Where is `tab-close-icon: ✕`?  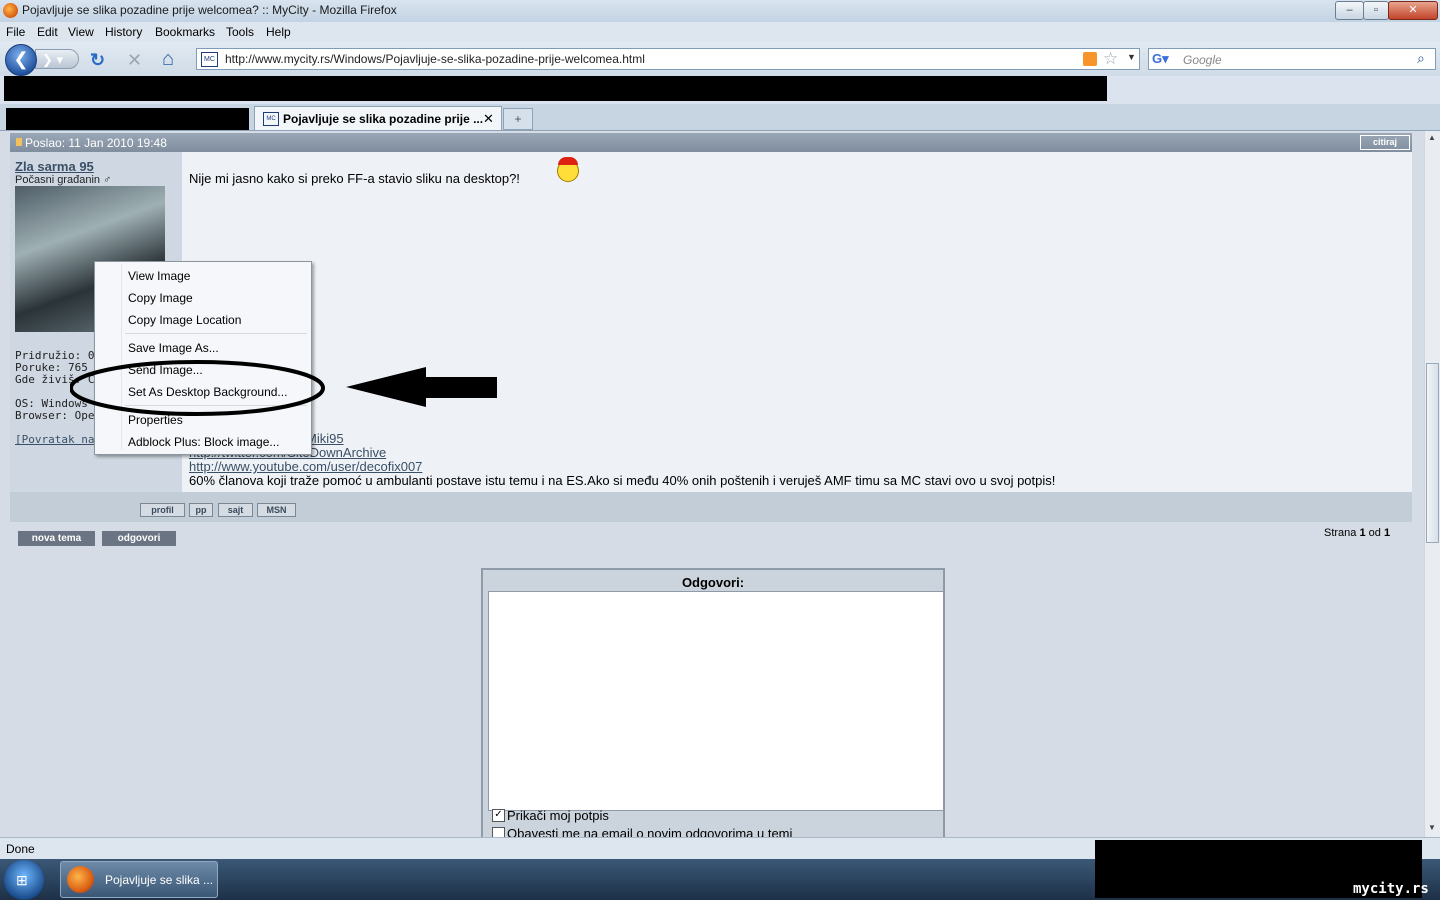 tab-close-icon: ✕ is located at coordinates (488, 119).